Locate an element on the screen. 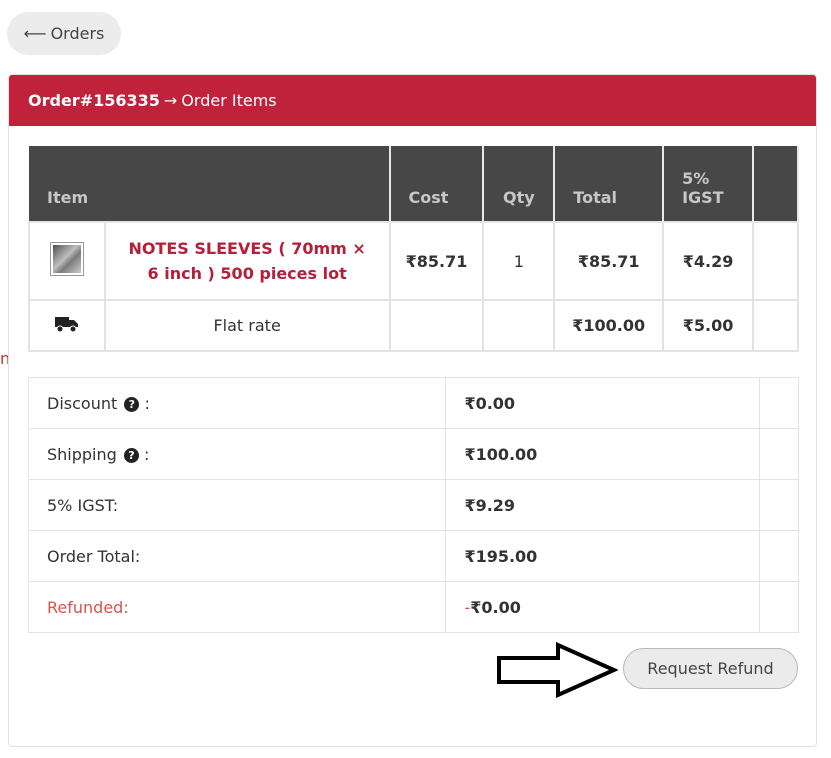  tax-type-label: IGST is located at coordinates (703, 197).